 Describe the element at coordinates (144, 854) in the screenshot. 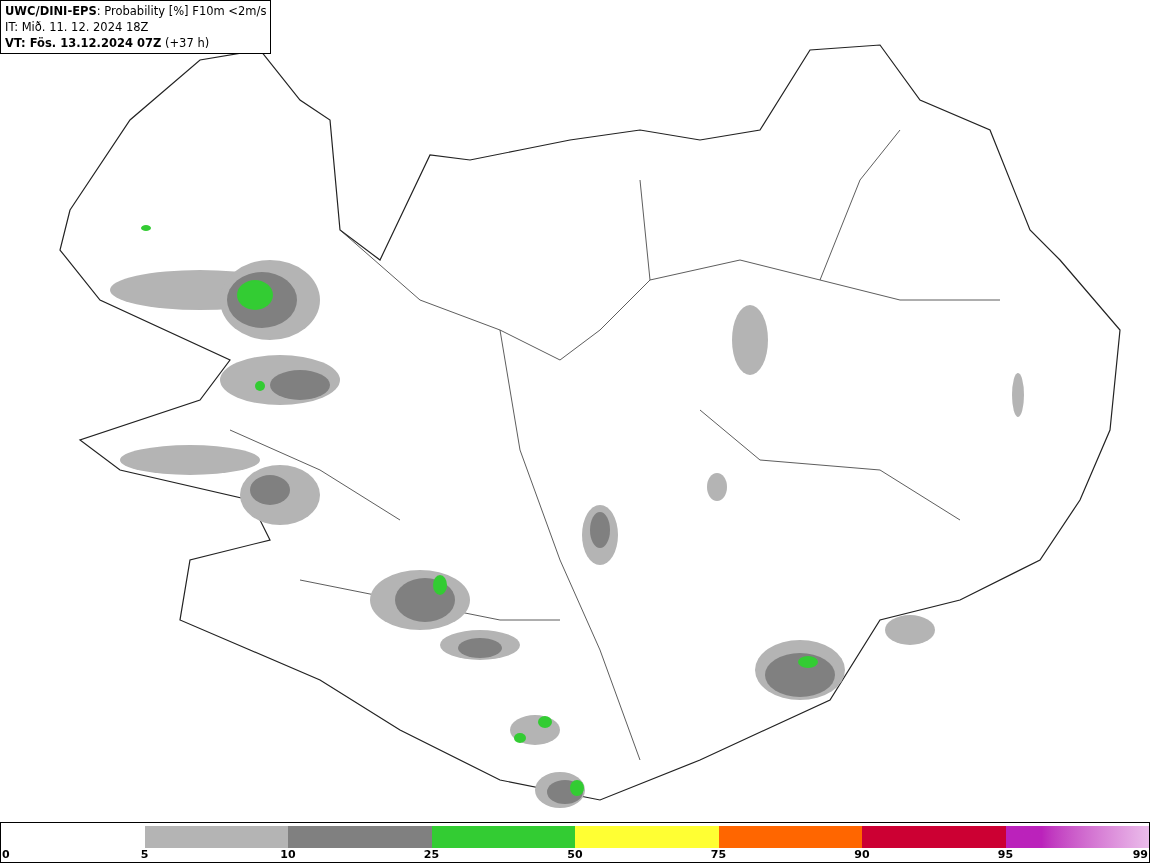

I see `legend-label: 5` at that location.